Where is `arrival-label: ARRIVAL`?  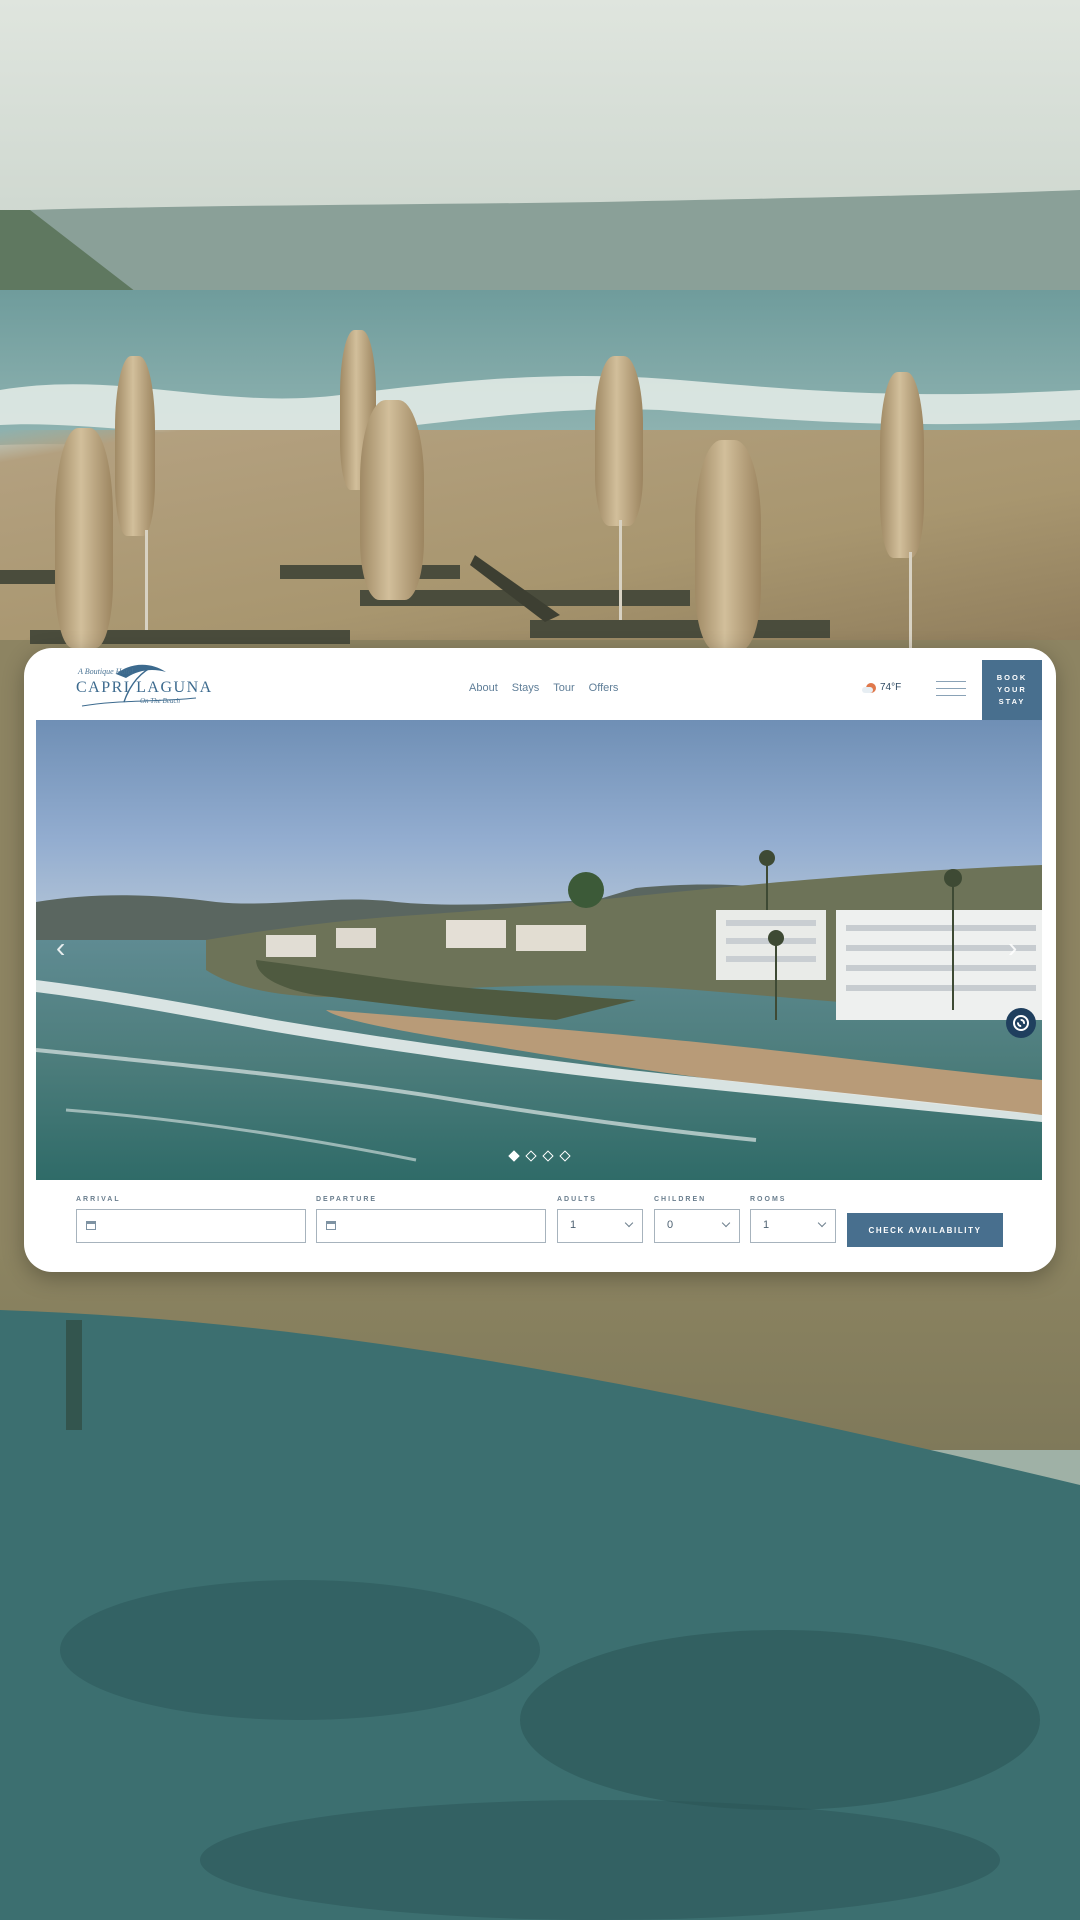
arrival-label: ARRIVAL is located at coordinates (98, 1199).